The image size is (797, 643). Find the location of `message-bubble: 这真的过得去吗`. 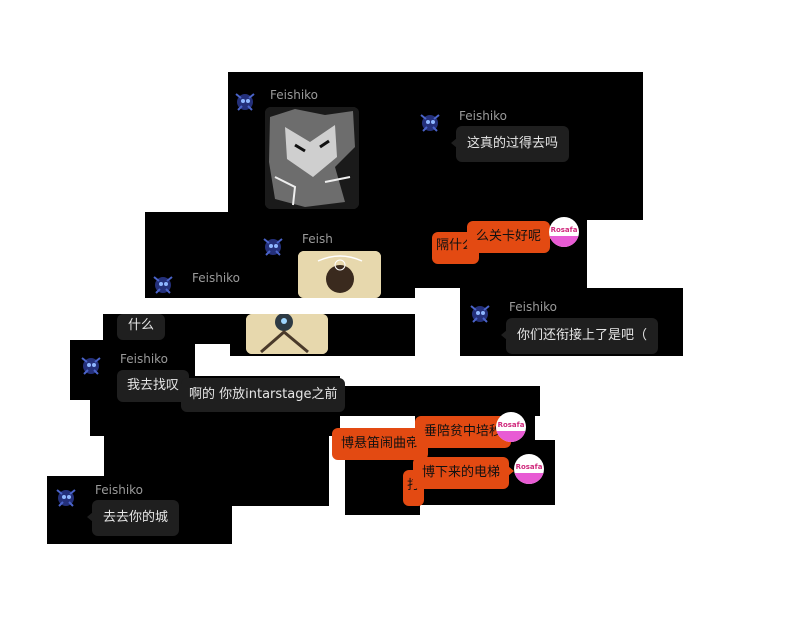

message-bubble: 这真的过得去吗 is located at coordinates (510, 144).